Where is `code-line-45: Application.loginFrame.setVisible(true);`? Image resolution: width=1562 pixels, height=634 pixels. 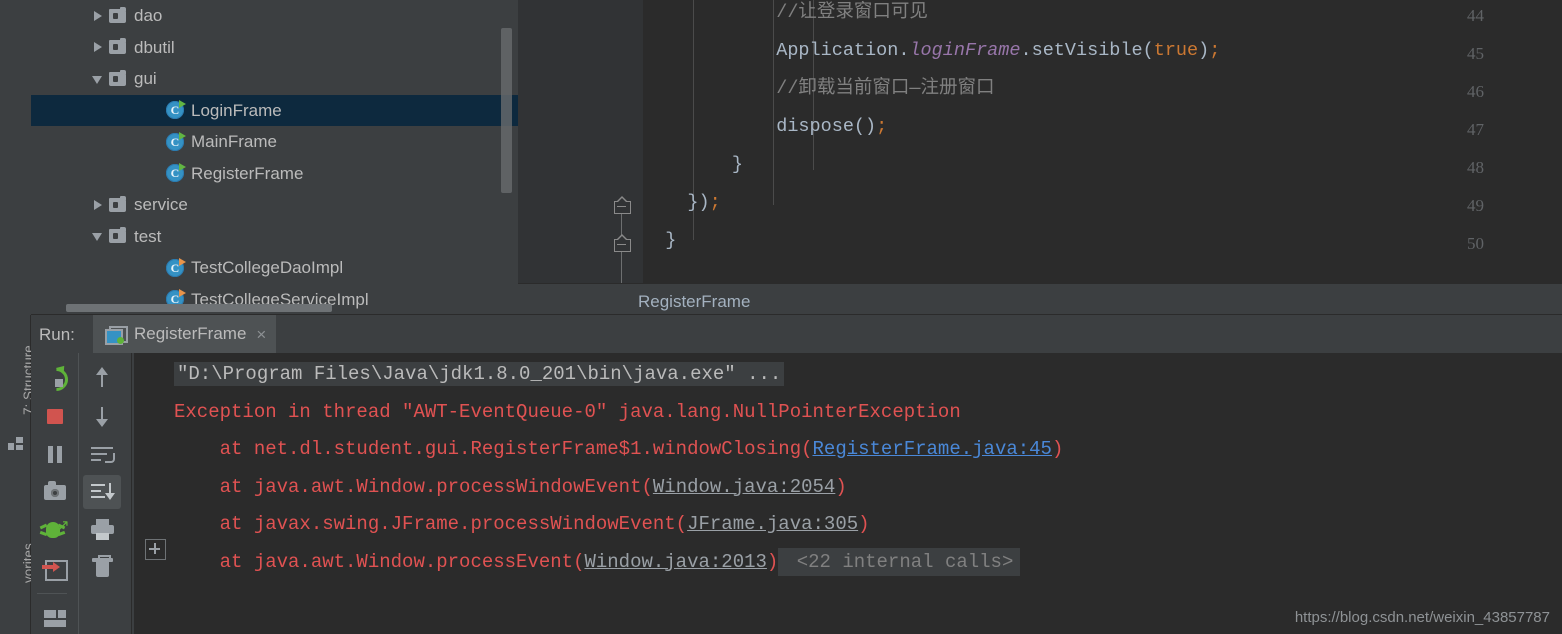
code-line-45: Application.loginFrame.setVisible(true); is located at coordinates (931, 51).